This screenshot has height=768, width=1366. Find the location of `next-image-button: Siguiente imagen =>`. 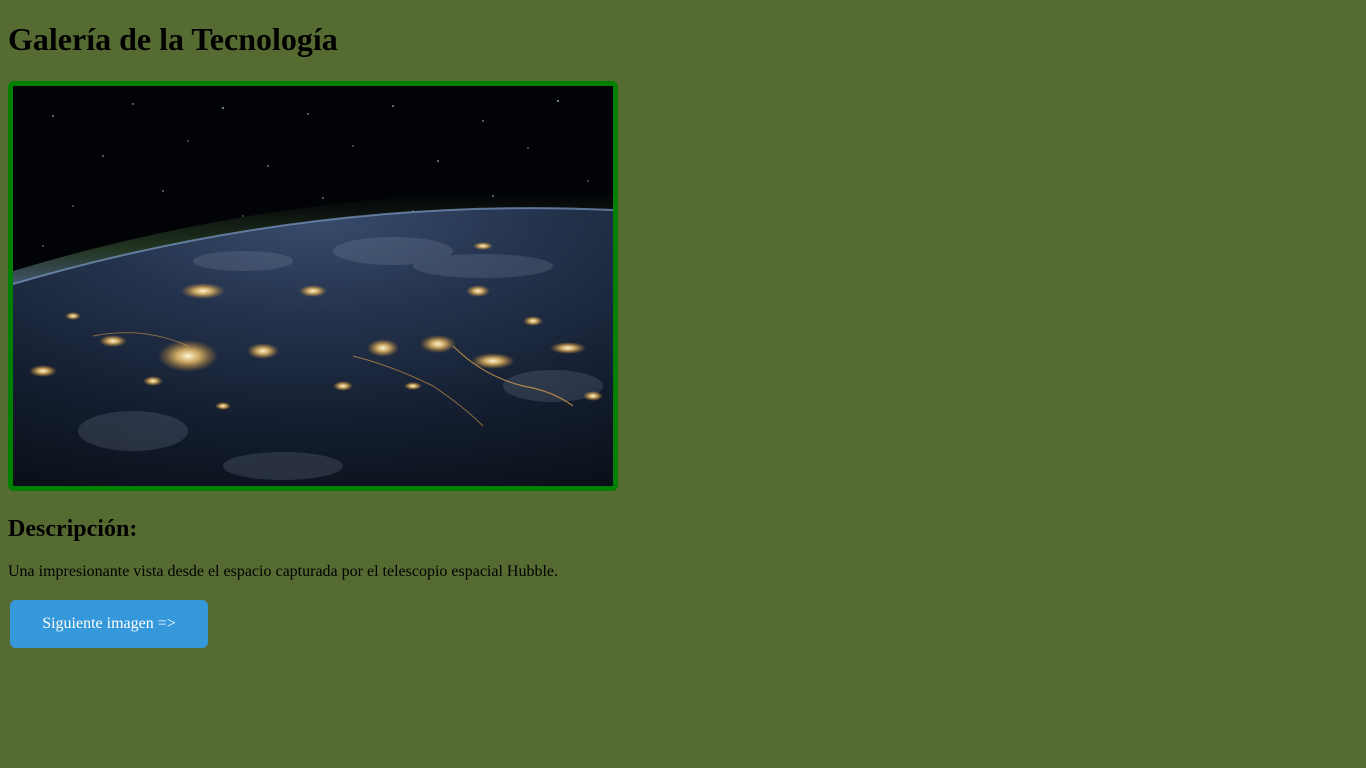

next-image-button: Siguiente imagen => is located at coordinates (109, 624).